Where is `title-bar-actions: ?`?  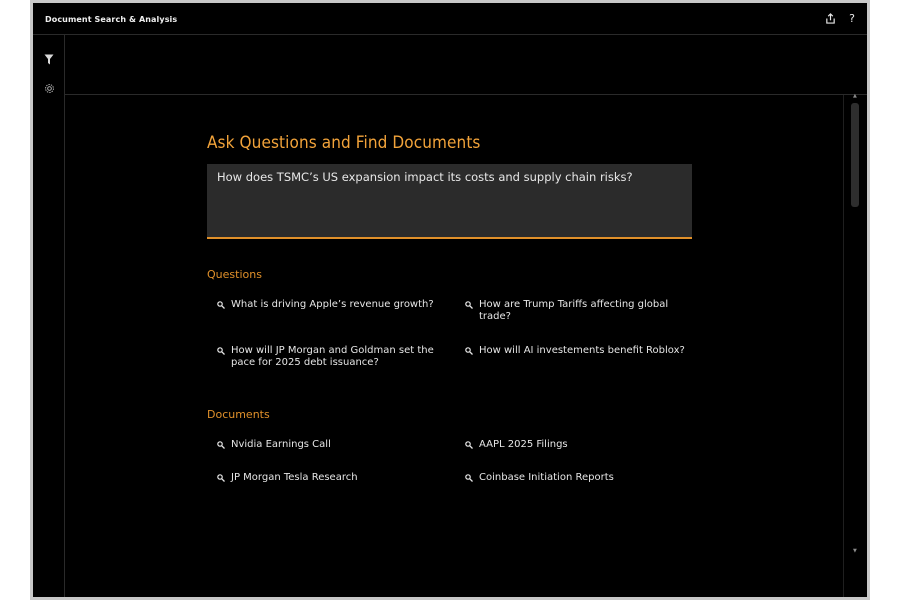
title-bar-actions: ? is located at coordinates (841, 18).